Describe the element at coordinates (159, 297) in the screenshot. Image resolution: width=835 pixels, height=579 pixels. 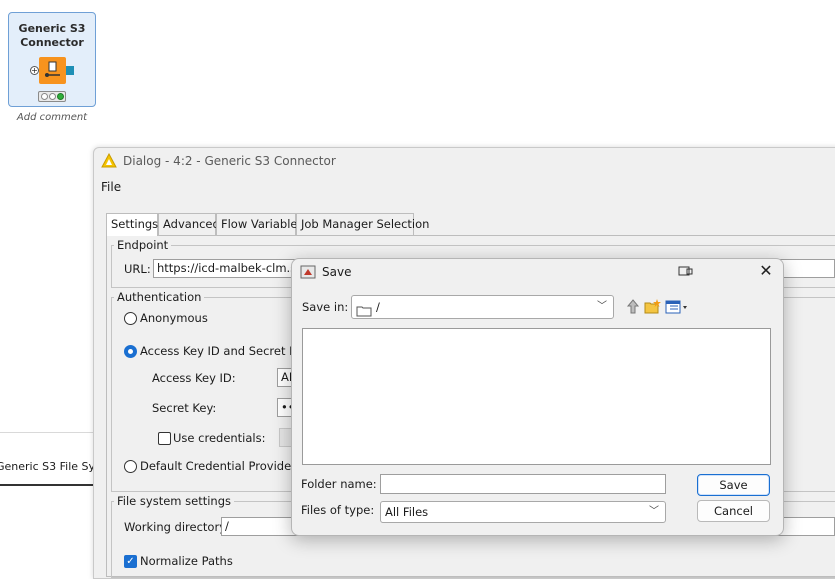
I see `authentication-group-label: Authentication` at that location.